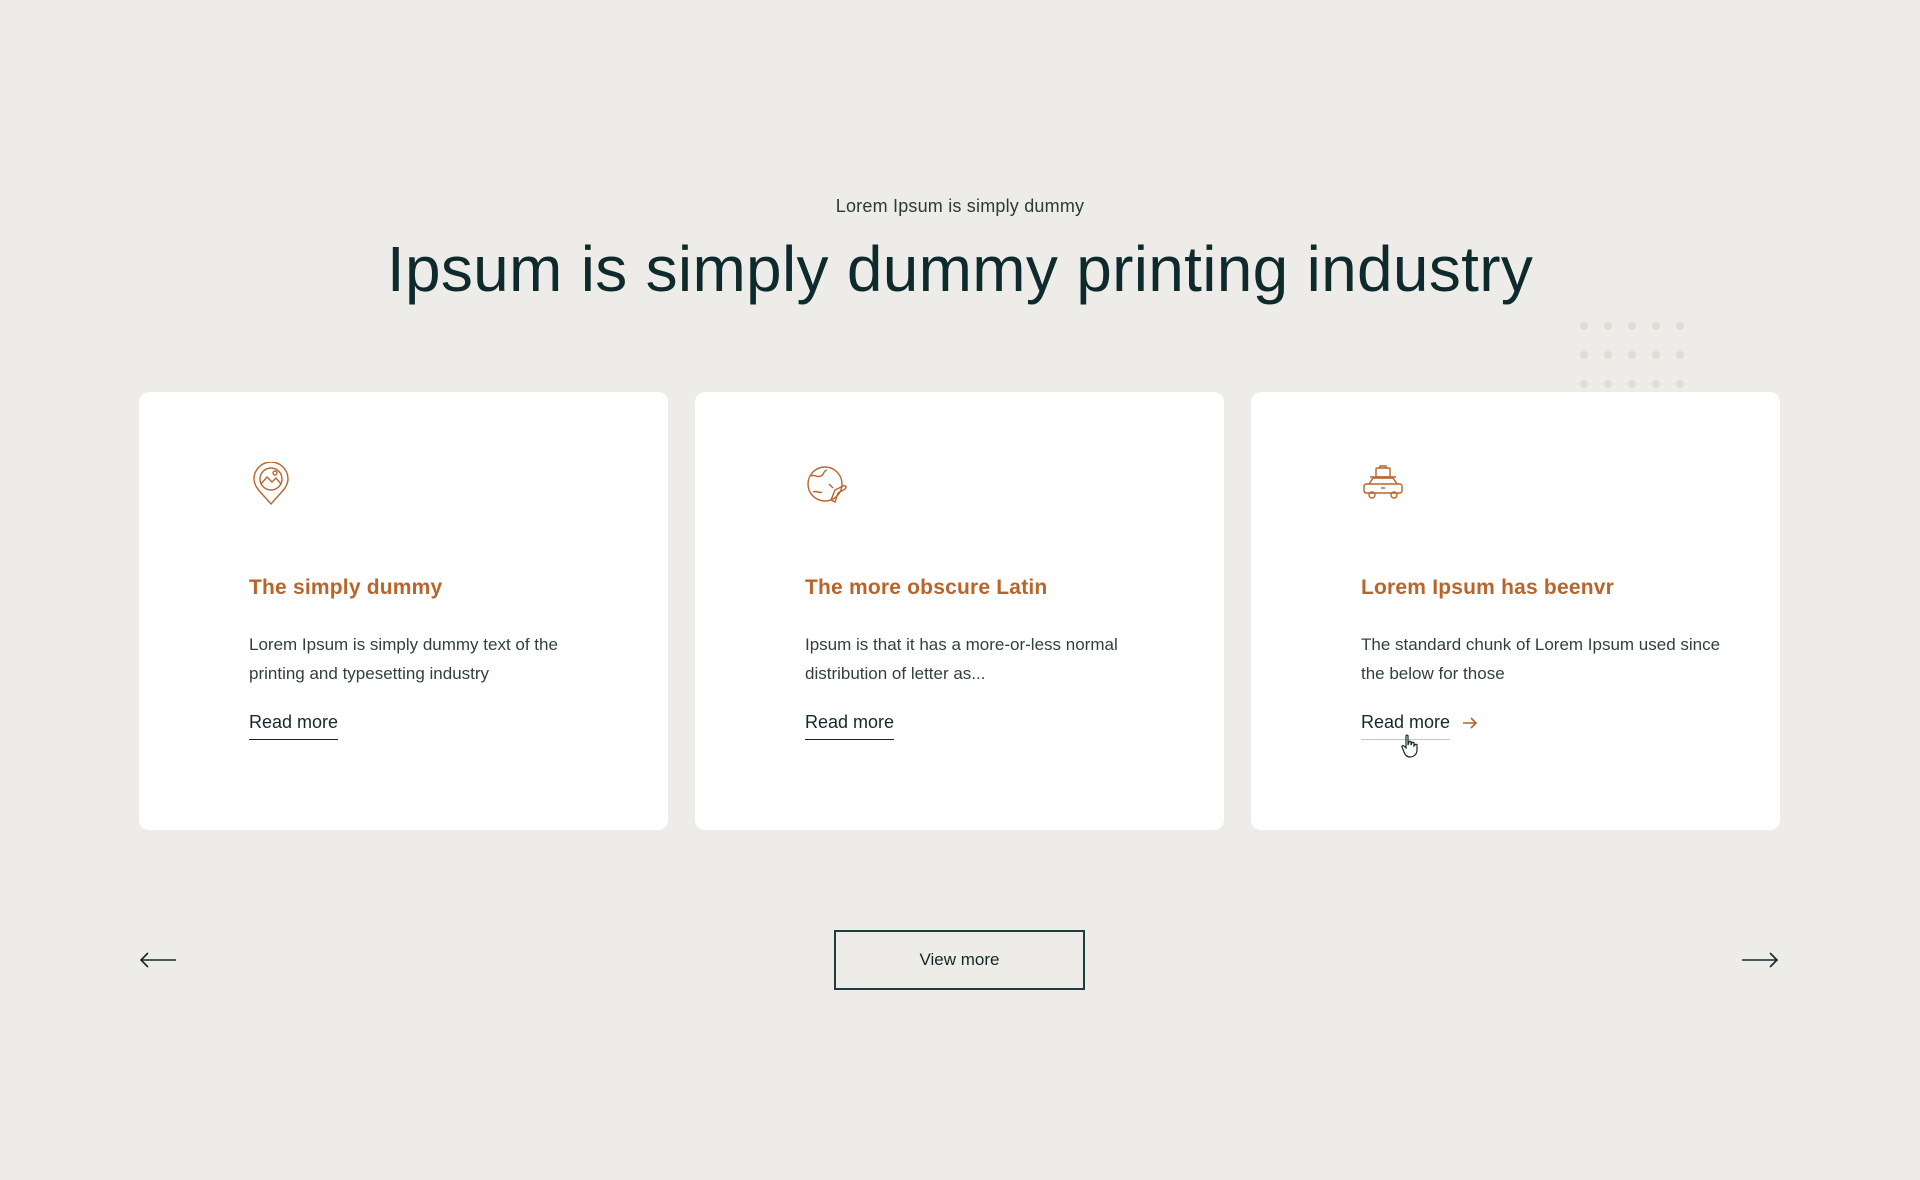  What do you see at coordinates (827, 484) in the screenshot?
I see `globe-airplane-icon` at bounding box center [827, 484].